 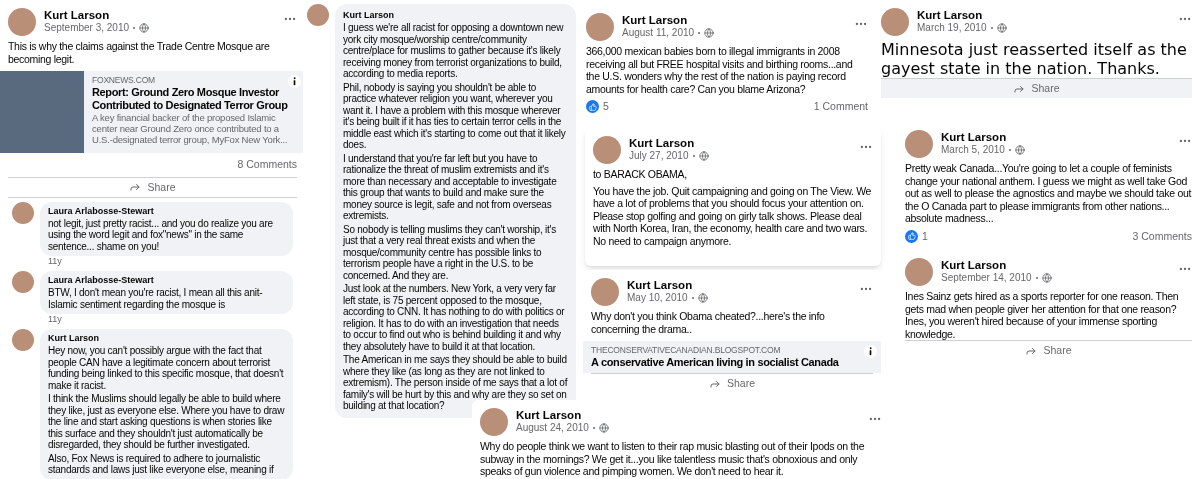 I want to click on link-domain: THECONSERVATIVECANADIAN.BLOGSPOT.COM, so click(x=686, y=350).